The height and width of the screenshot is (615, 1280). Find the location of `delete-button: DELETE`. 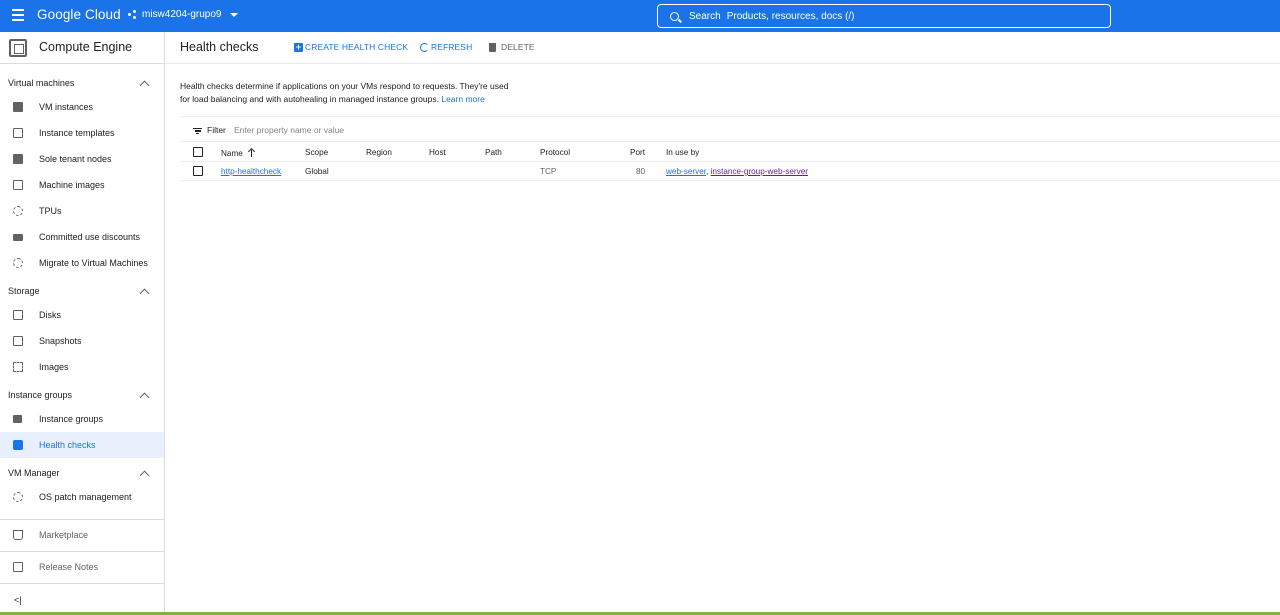

delete-button: DELETE is located at coordinates (512, 47).